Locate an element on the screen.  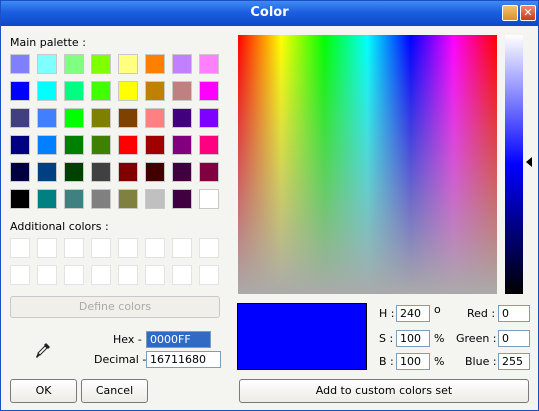
saturation-input: 100 is located at coordinates (413, 338).